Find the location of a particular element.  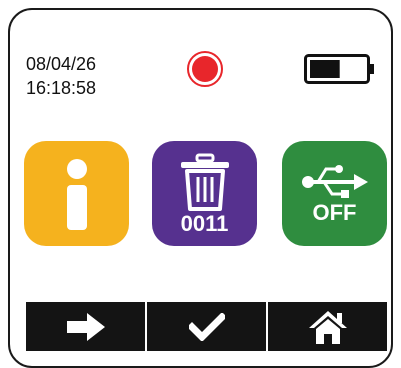

confirm-button is located at coordinates (207, 326).